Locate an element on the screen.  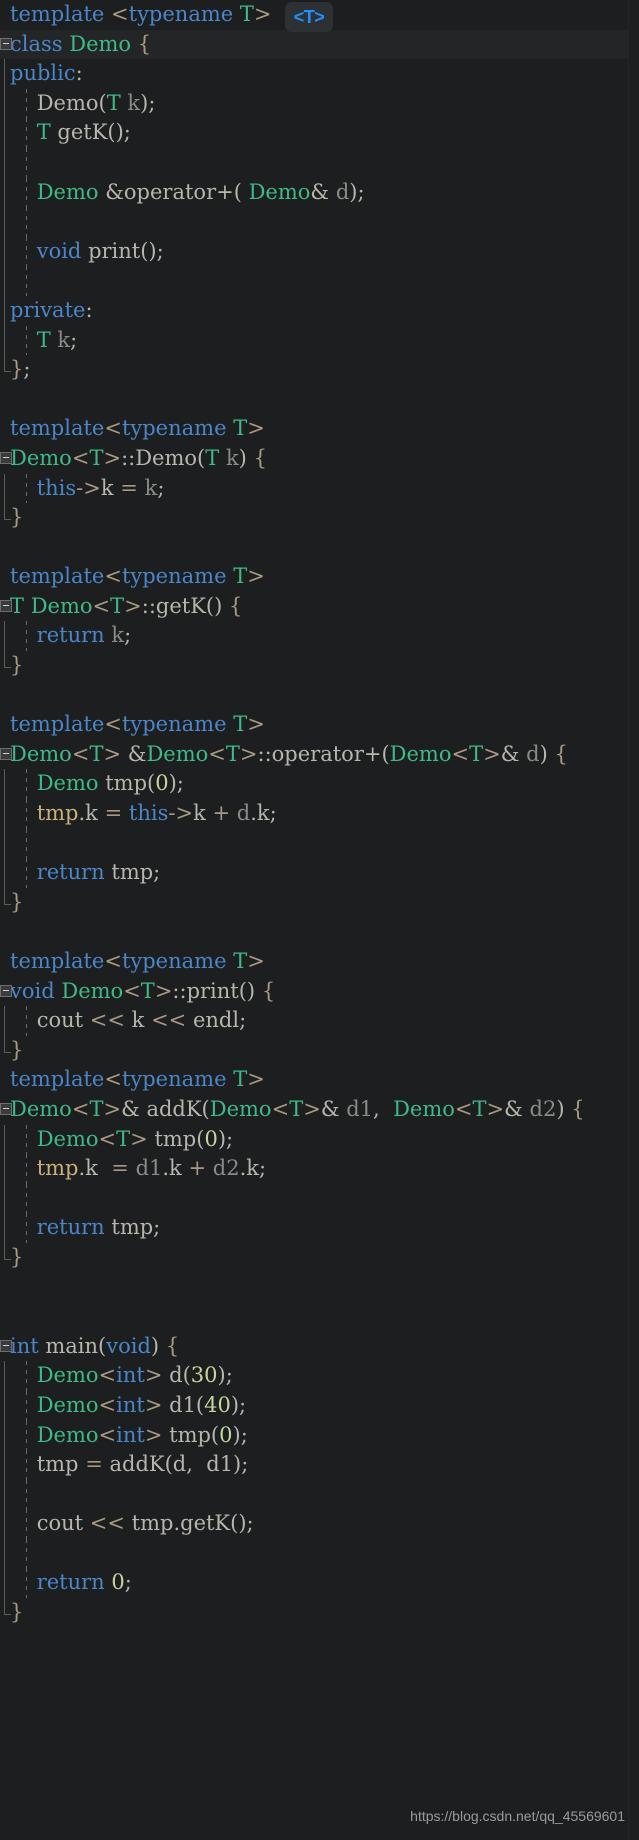
code-line-text: return k; is located at coordinates (84, 635).